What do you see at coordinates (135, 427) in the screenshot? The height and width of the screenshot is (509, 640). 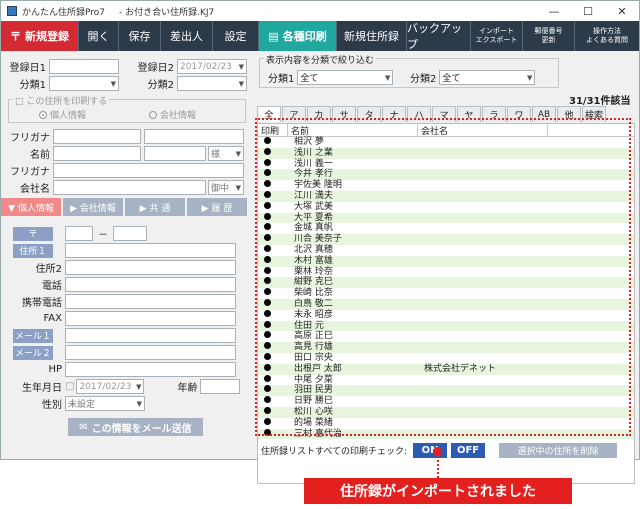 I see `mail-send-button: ✉ この情報をメール送信` at bounding box center [135, 427].